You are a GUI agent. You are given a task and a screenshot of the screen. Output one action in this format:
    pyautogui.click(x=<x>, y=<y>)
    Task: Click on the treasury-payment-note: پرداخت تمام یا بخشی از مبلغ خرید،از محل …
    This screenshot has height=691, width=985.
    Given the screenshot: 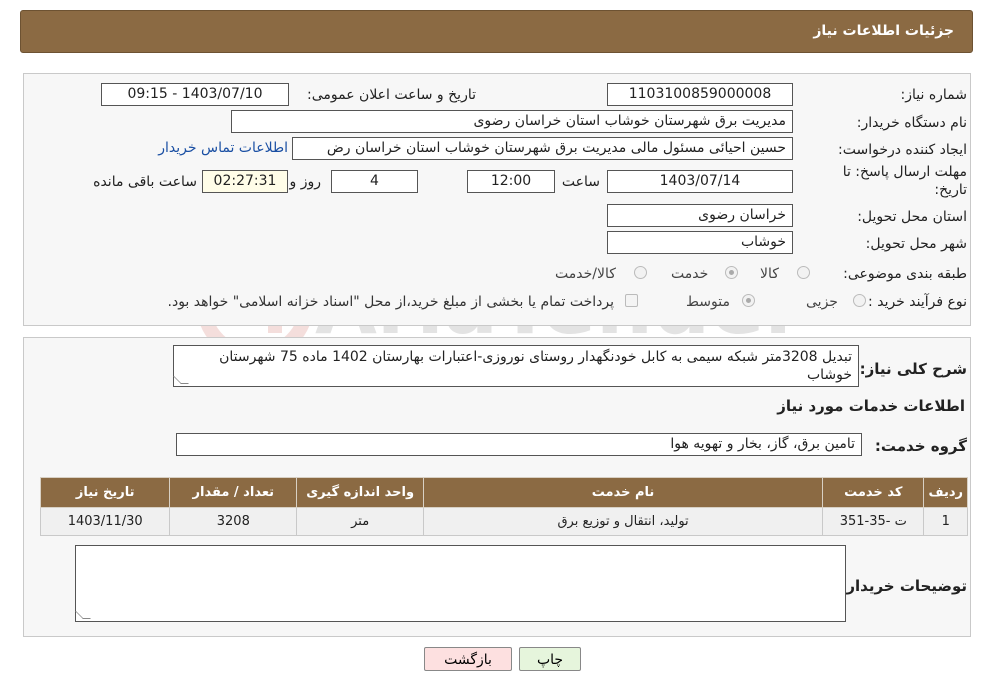 What is the action you would take?
    pyautogui.click(x=390, y=302)
    